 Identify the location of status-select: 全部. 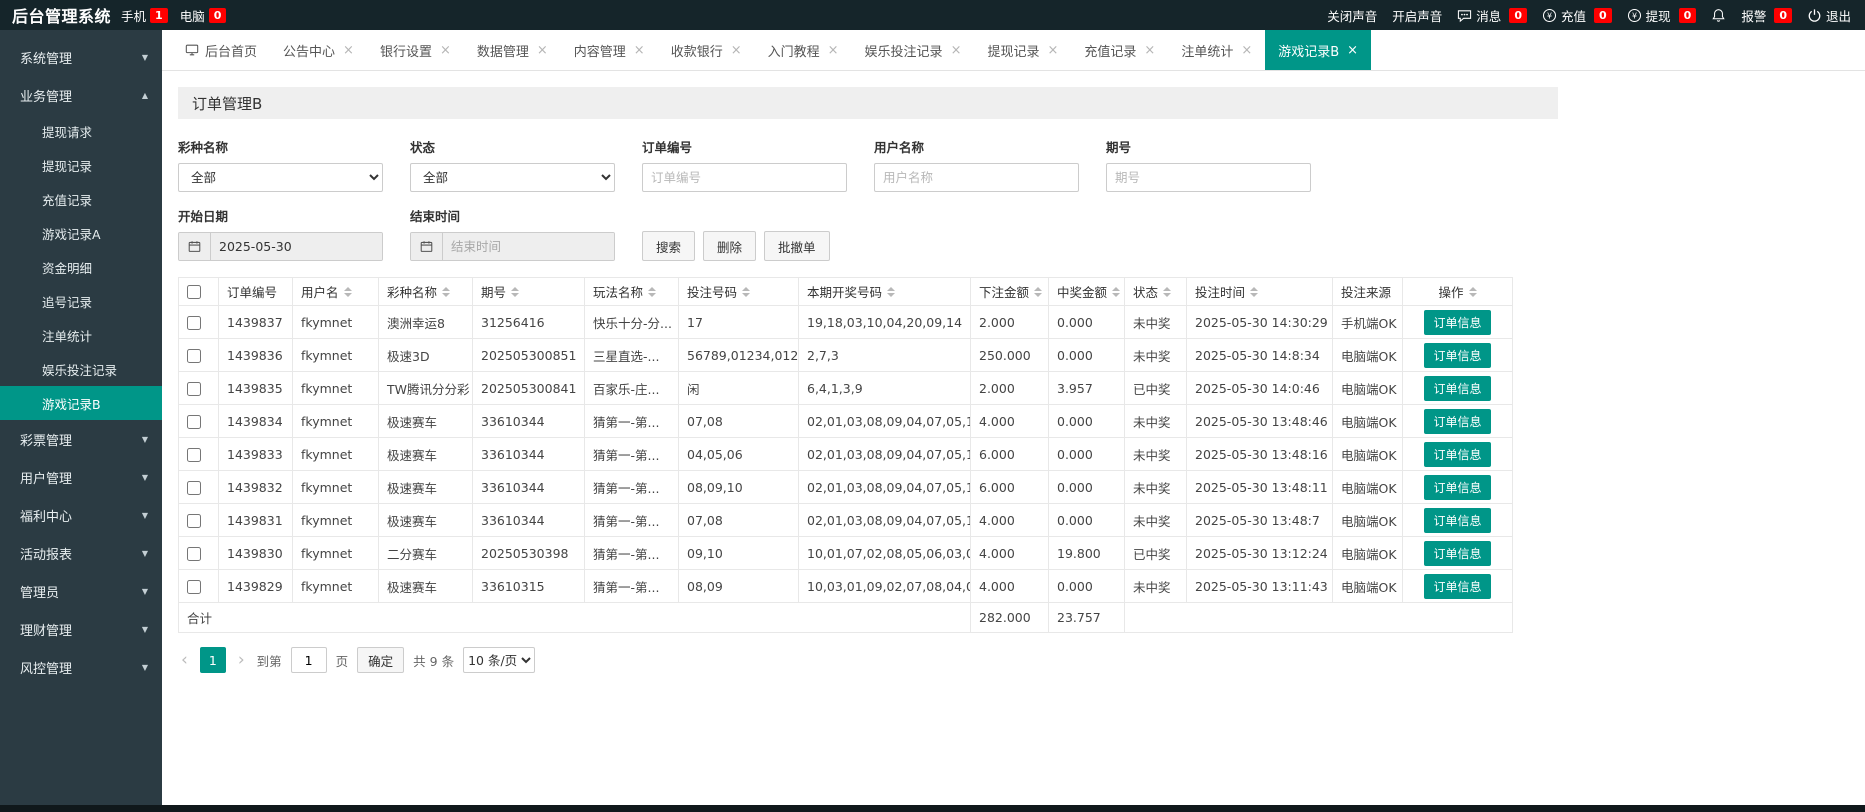
(512, 177).